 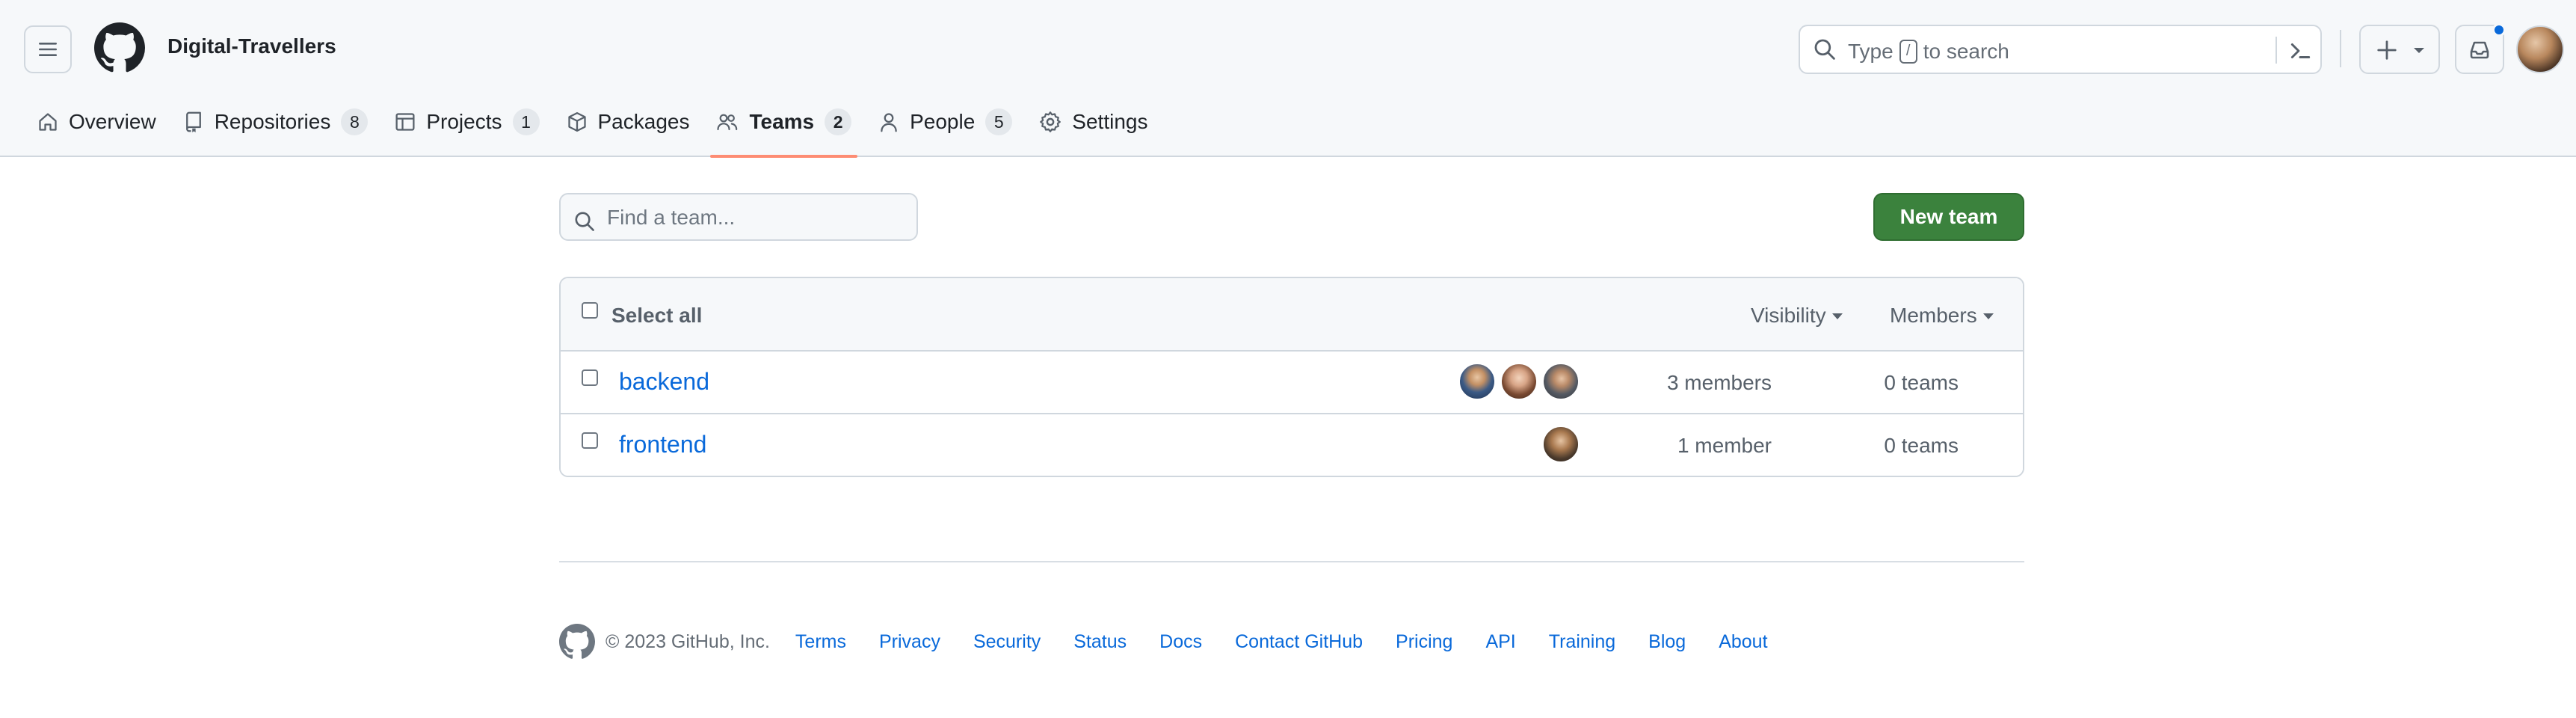 I want to click on teams-count-badge: 2, so click(x=838, y=121).